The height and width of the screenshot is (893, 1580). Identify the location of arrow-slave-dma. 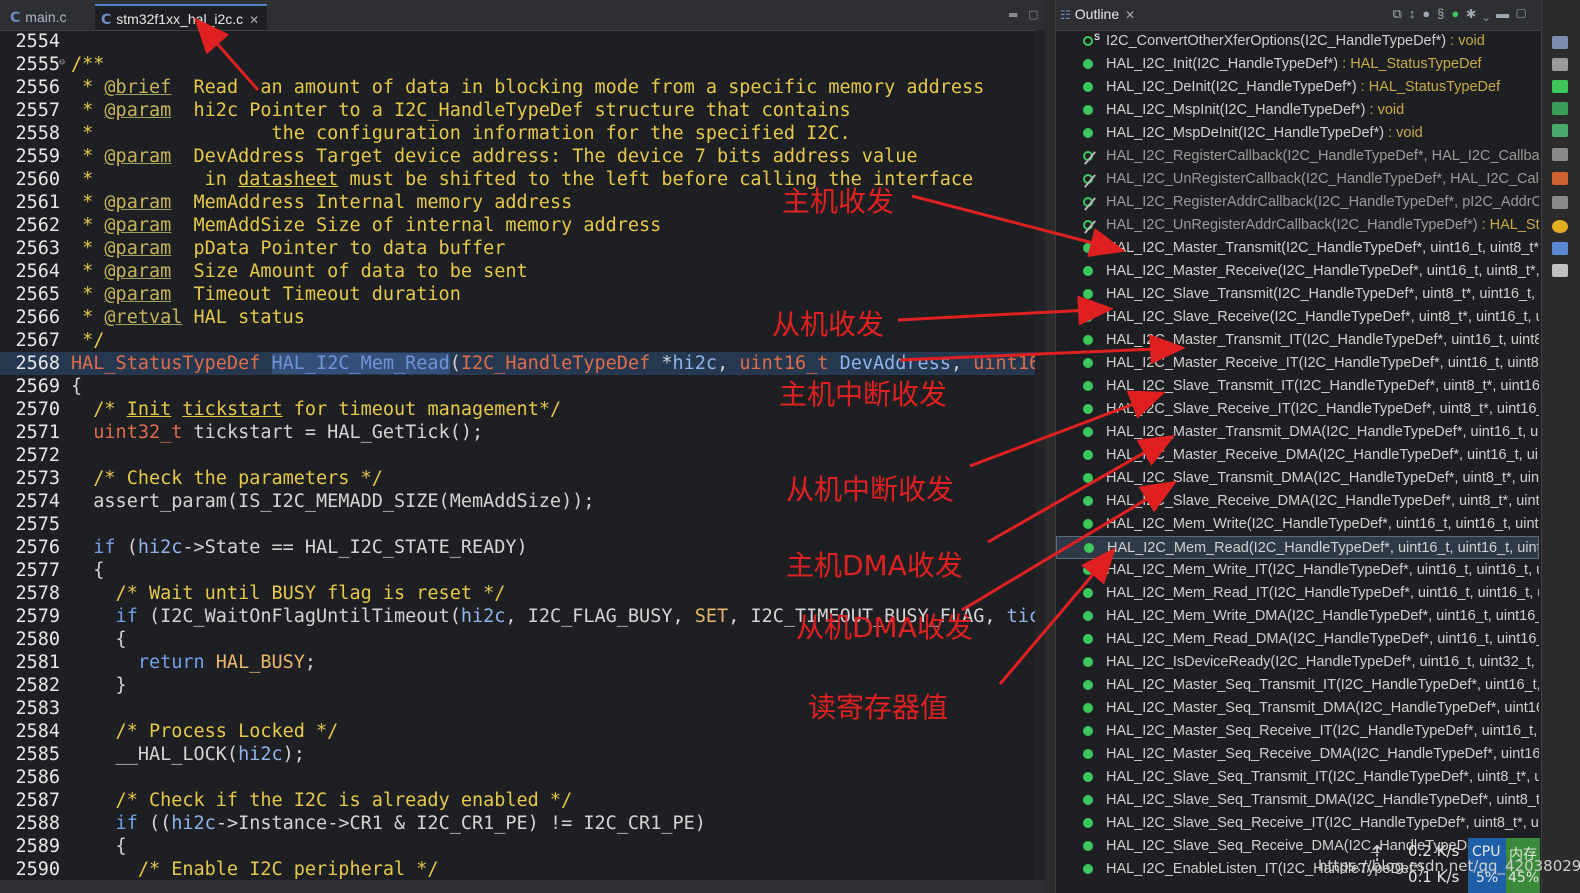
(1069, 546).